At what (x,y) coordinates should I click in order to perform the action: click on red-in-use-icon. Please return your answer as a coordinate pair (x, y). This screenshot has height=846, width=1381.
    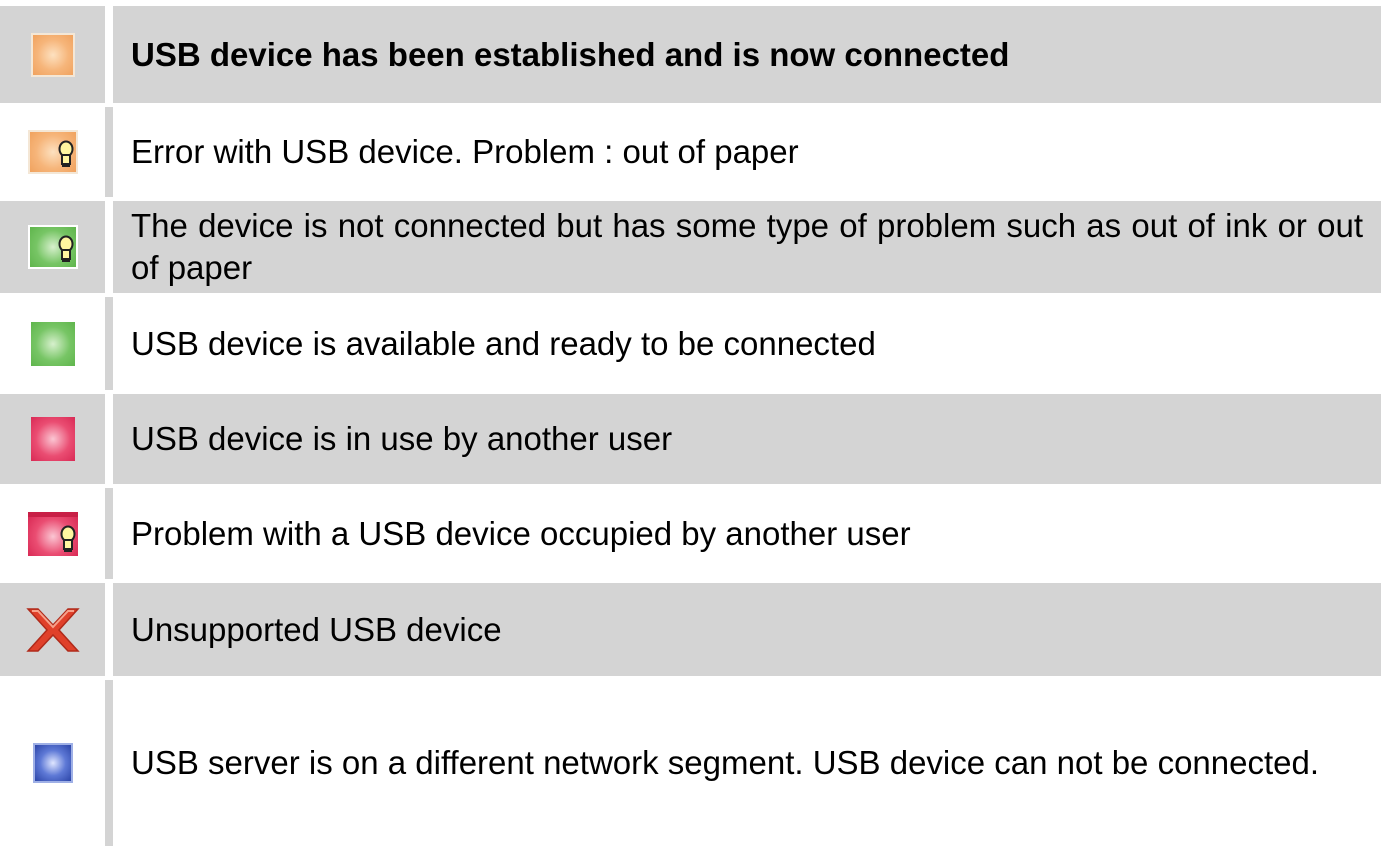
    Looking at the image, I should click on (52, 439).